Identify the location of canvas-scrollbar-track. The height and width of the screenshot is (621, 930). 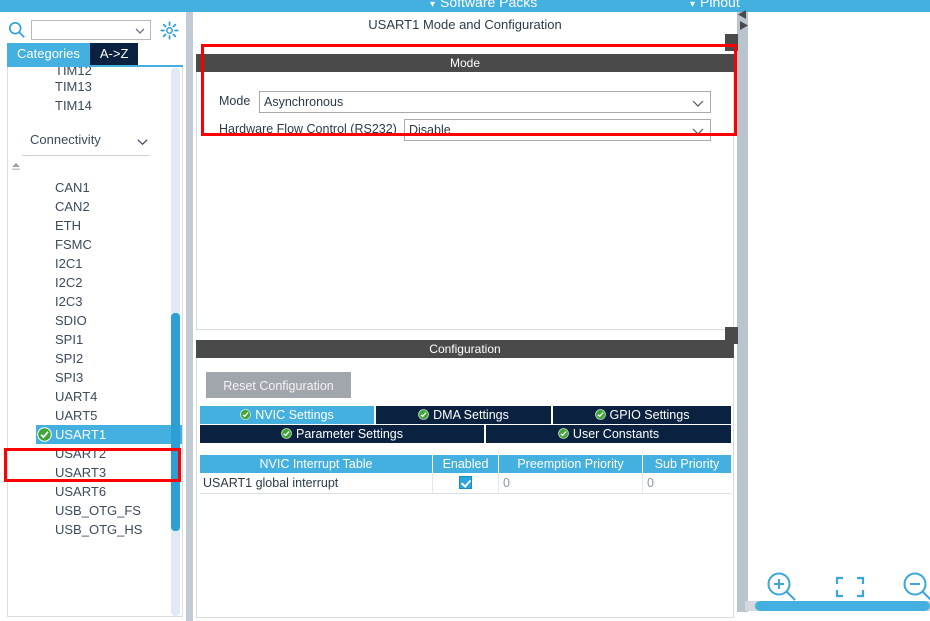
(837, 606).